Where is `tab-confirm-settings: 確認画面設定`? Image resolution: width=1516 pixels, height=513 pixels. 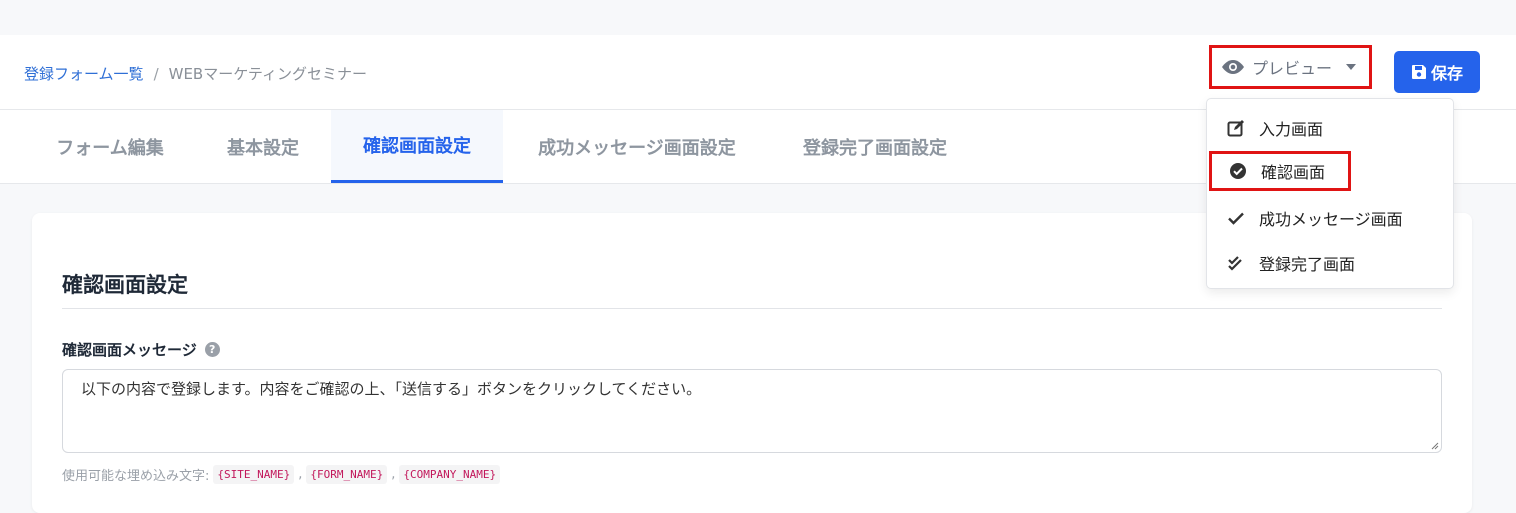
tab-confirm-settings: 確認画面設定 is located at coordinates (417, 146).